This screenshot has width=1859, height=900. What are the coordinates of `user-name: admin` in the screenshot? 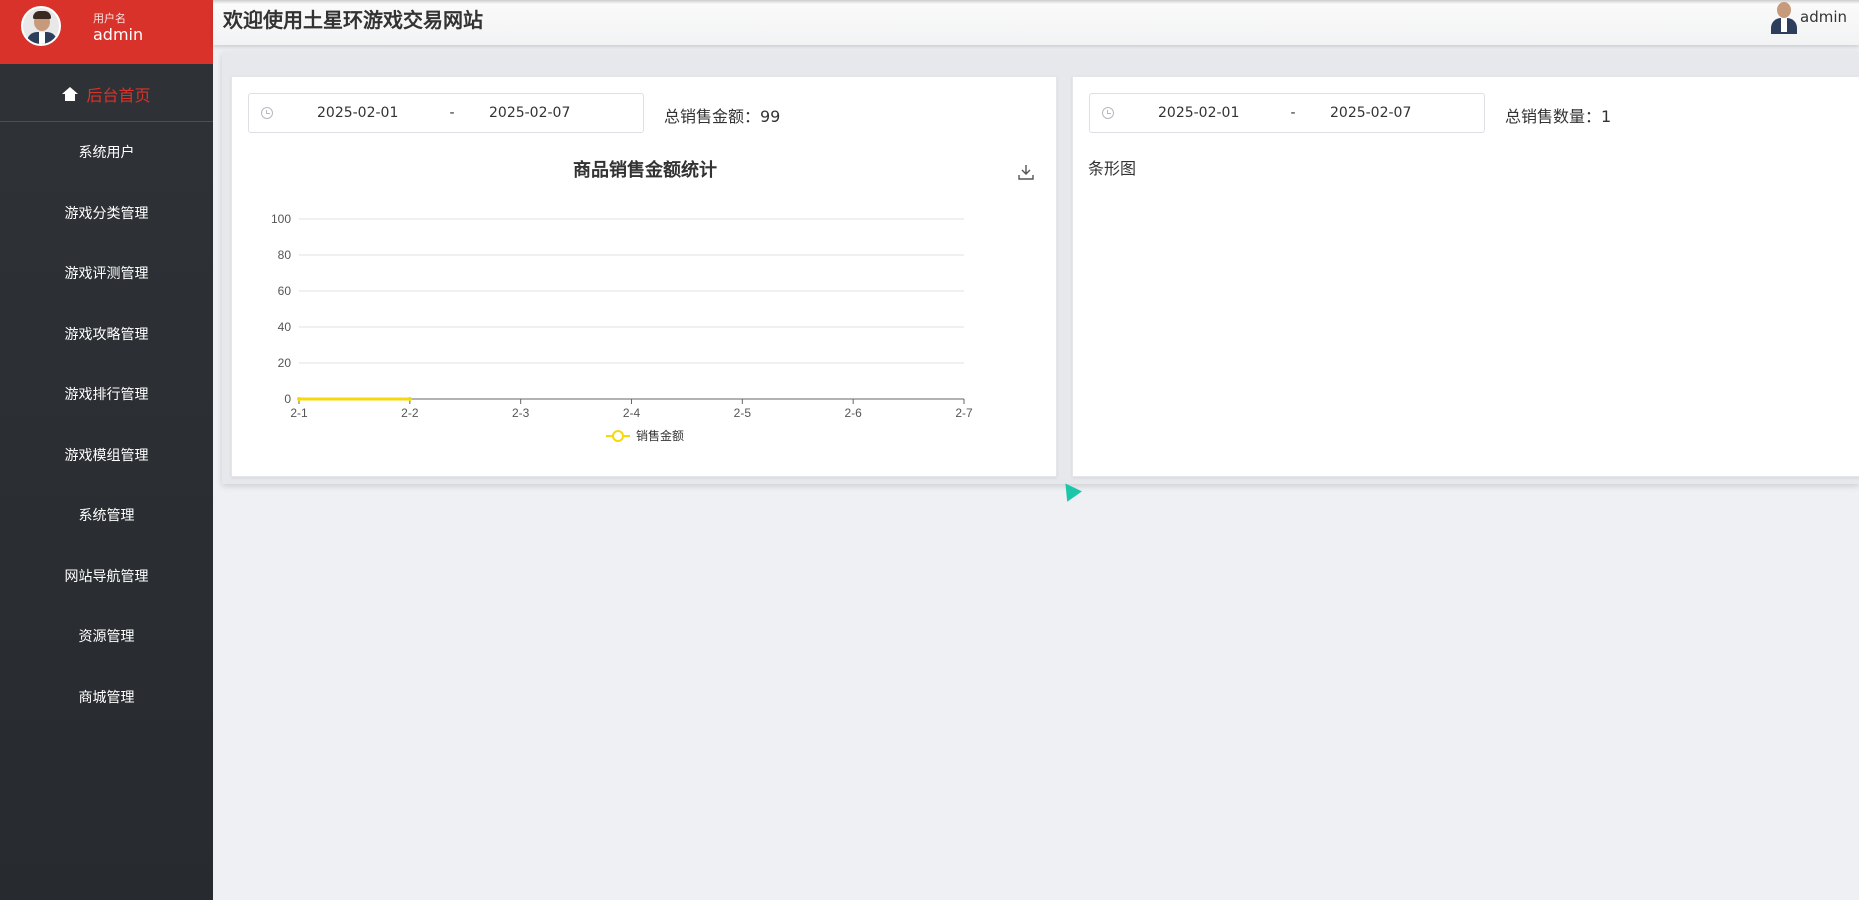 It's located at (118, 34).